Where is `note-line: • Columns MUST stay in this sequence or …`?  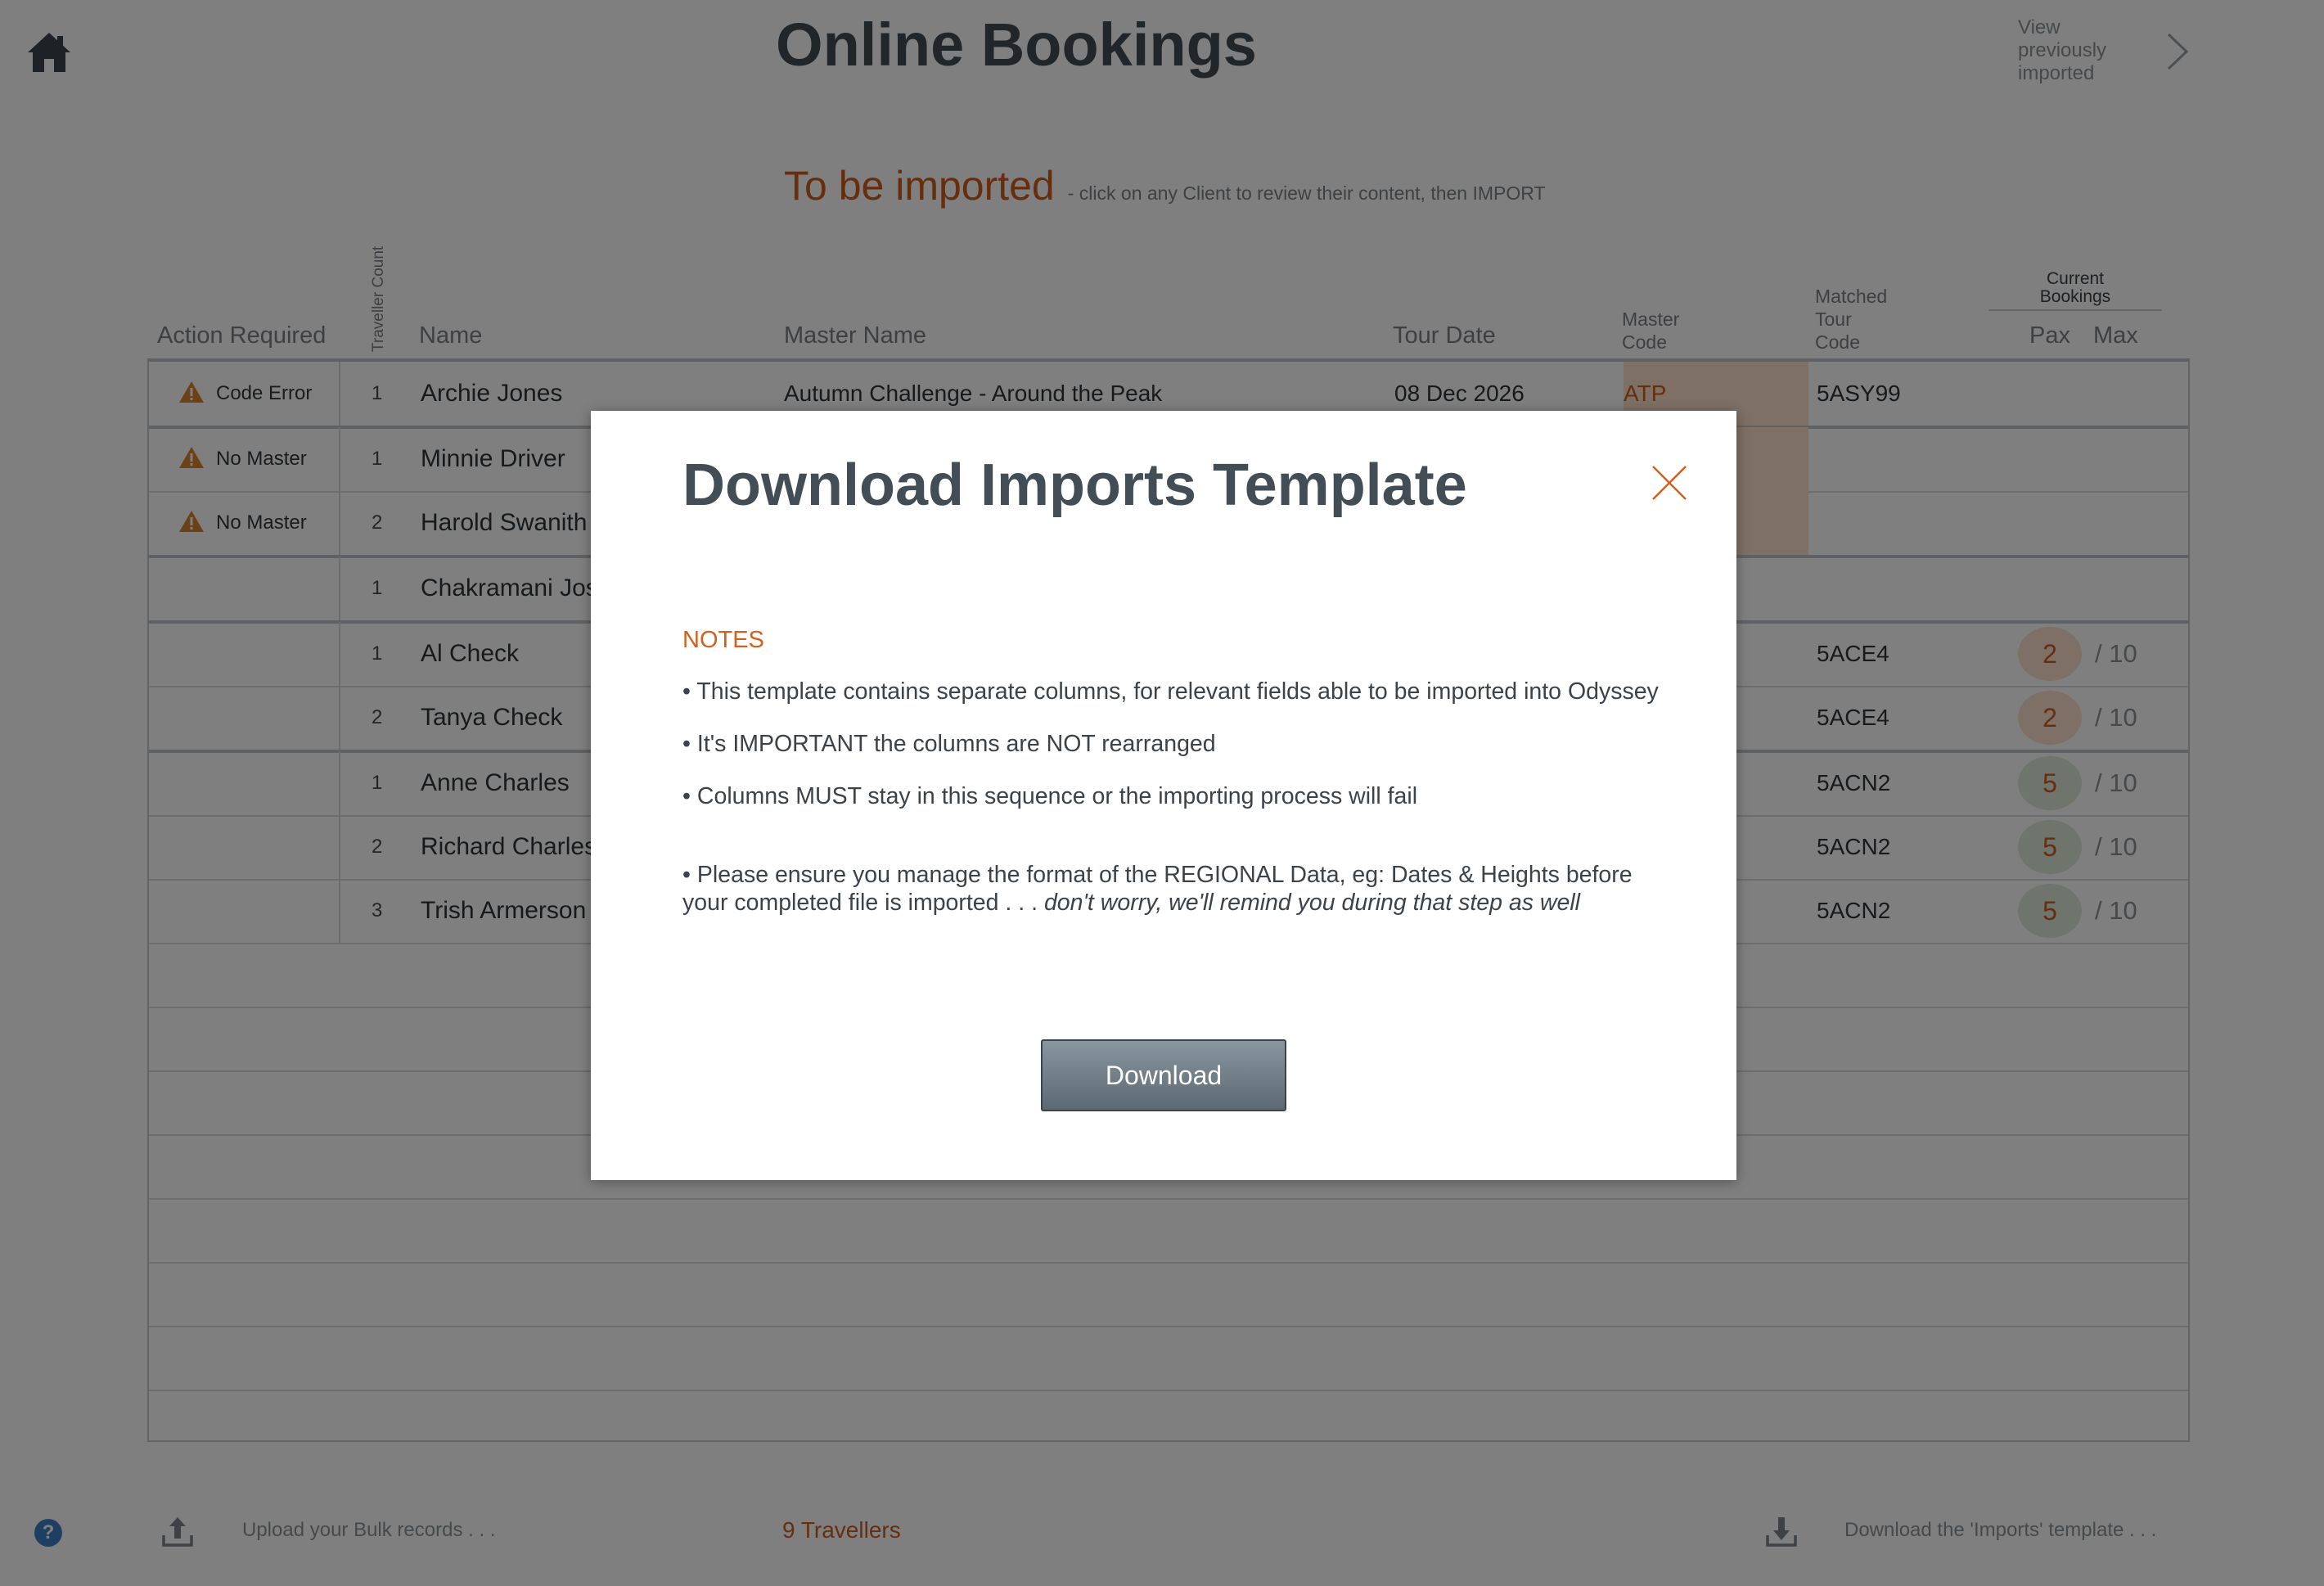 note-line: • Columns MUST stay in this sequence or … is located at coordinates (1050, 796).